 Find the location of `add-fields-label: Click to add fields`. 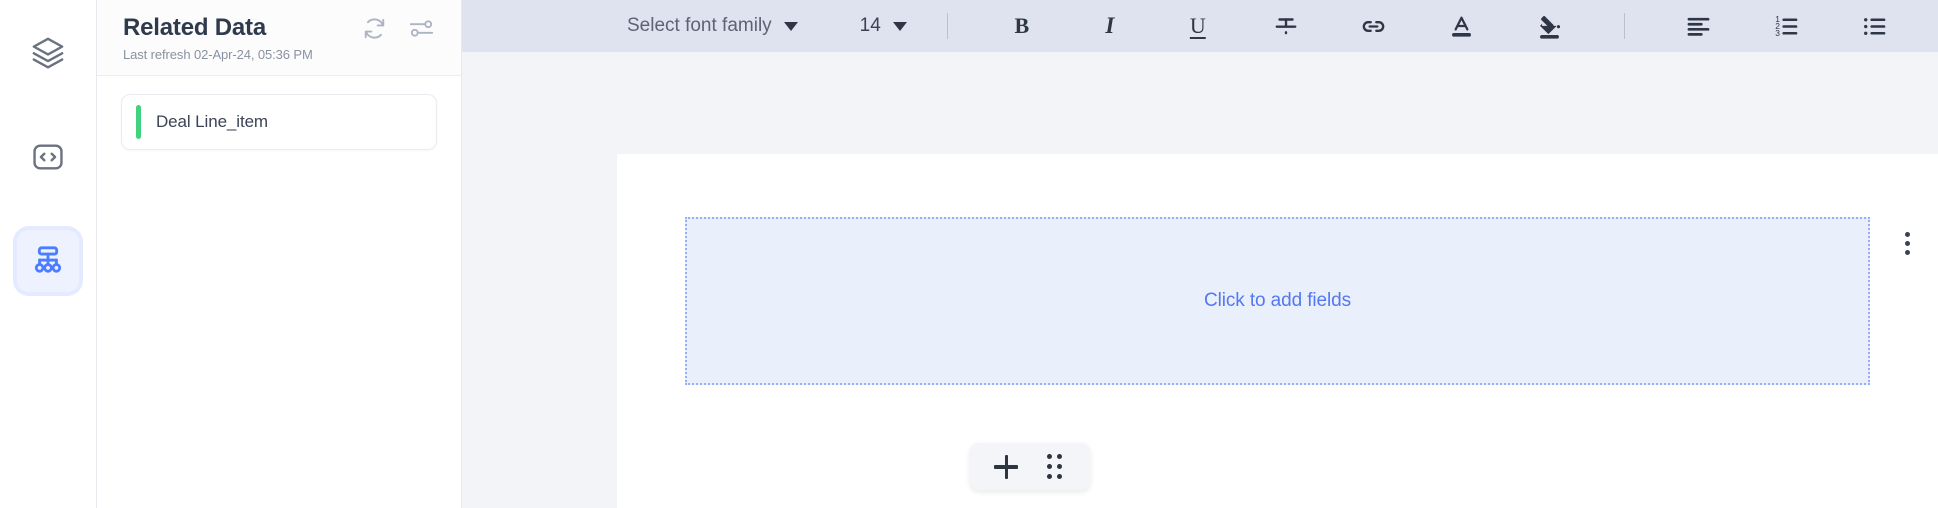

add-fields-label: Click to add fields is located at coordinates (1277, 300).